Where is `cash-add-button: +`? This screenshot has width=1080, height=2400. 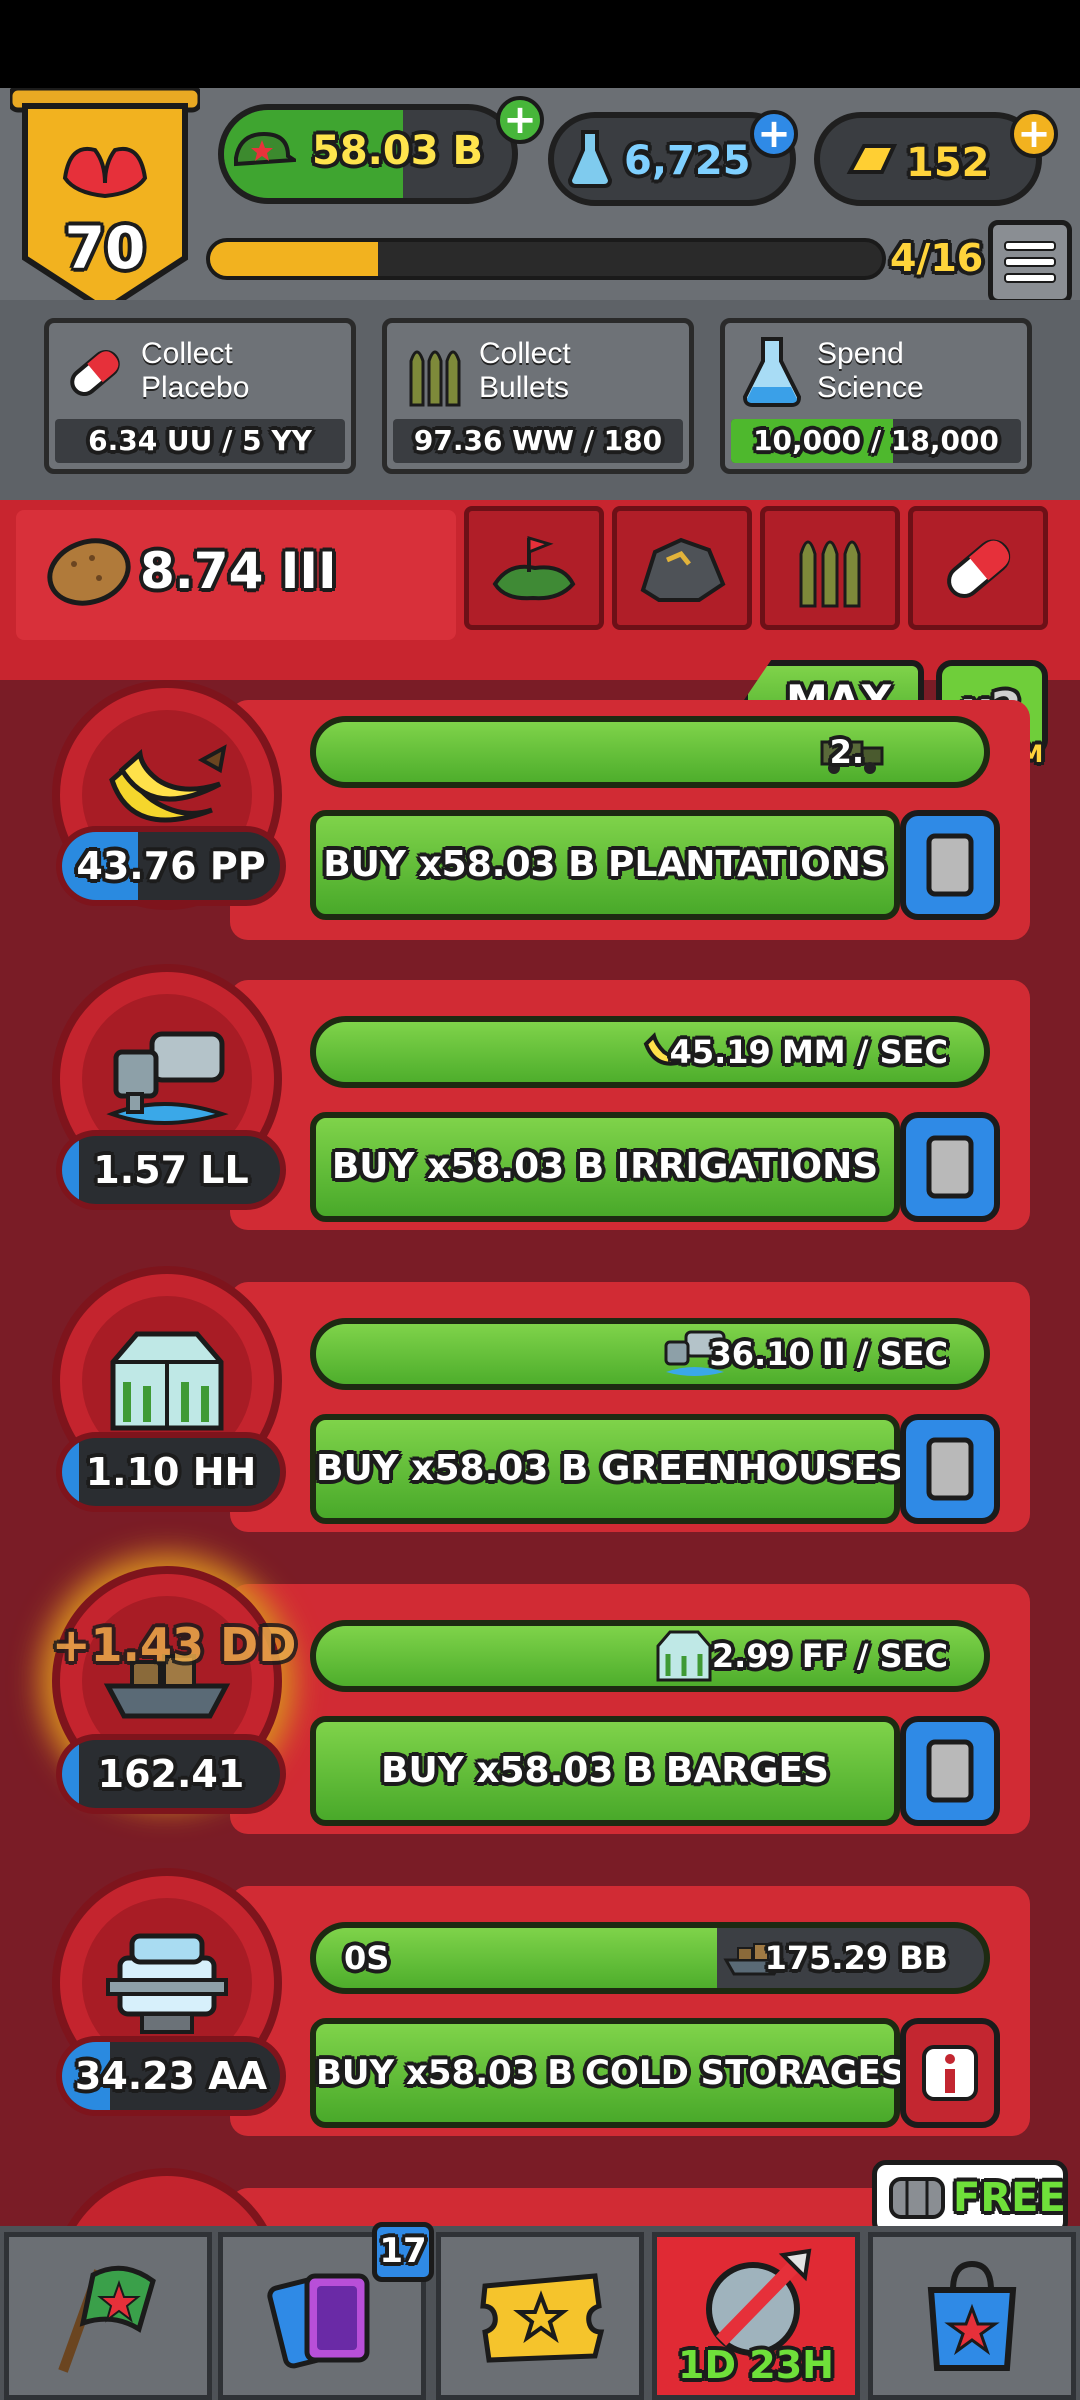 cash-add-button: + is located at coordinates (520, 120).